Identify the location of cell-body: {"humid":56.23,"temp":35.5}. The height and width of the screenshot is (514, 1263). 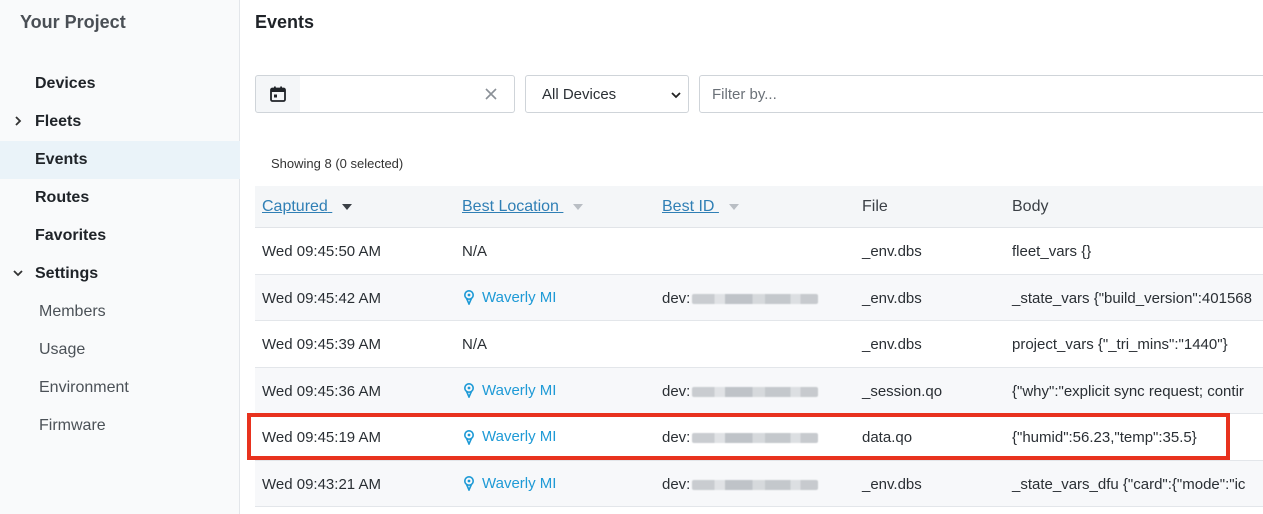
(1104, 437).